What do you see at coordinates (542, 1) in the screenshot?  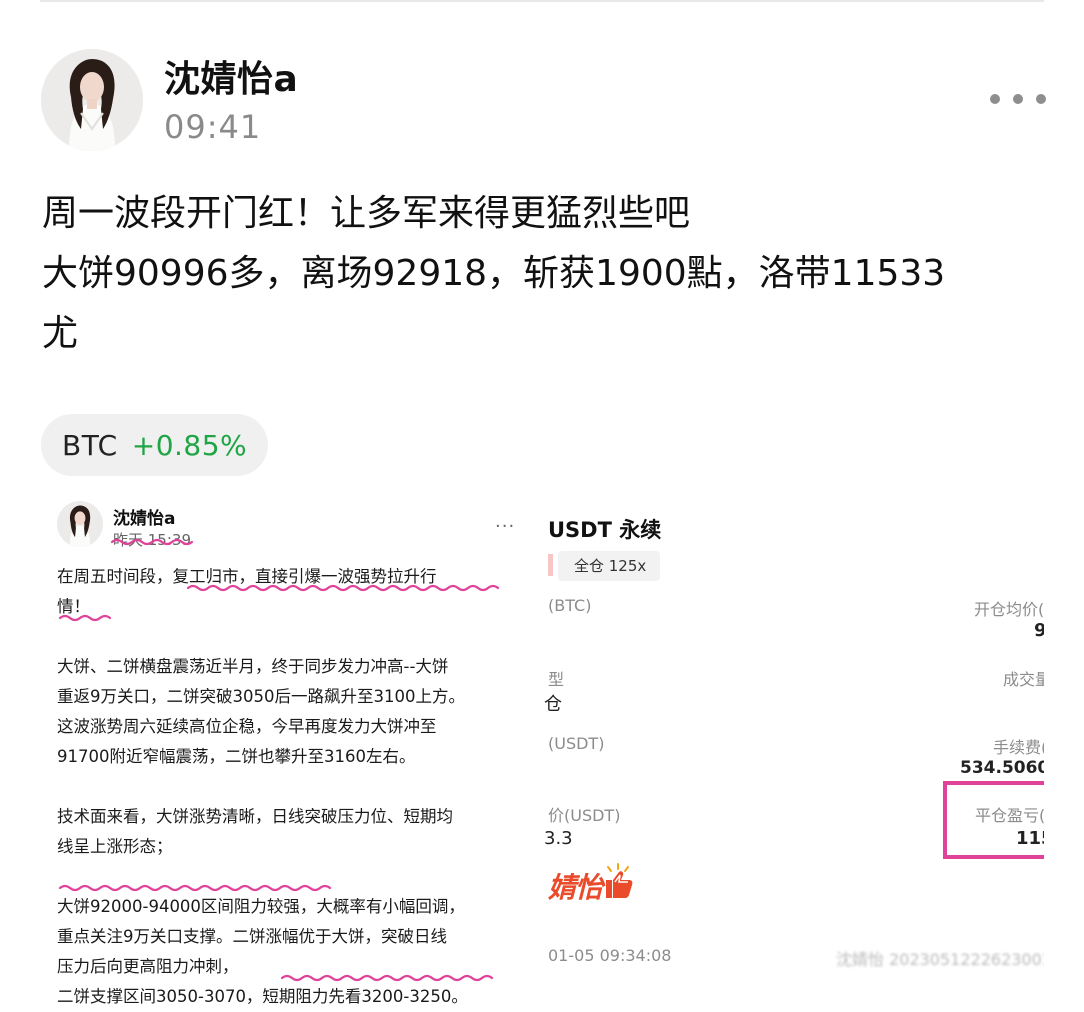 I see `top-divider` at bounding box center [542, 1].